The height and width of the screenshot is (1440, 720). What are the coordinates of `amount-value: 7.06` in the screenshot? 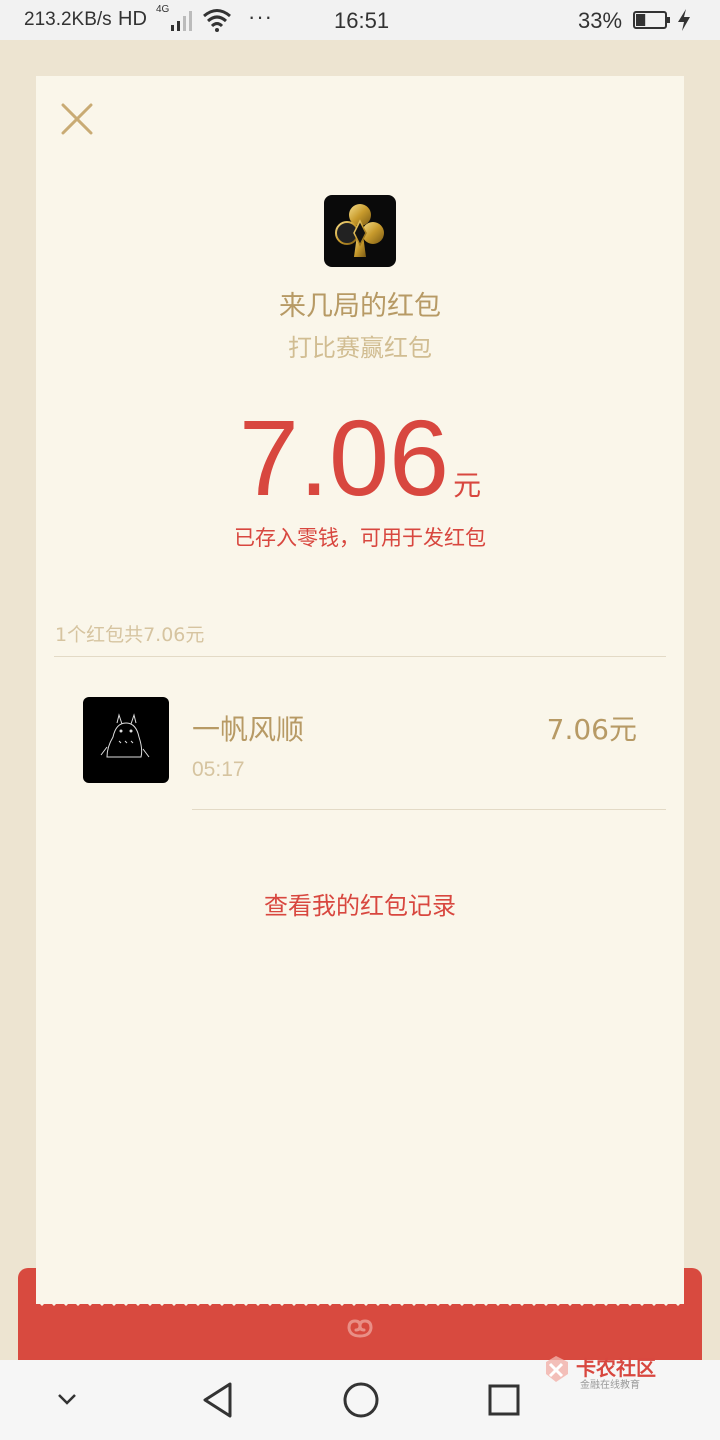 It's located at (344, 457).